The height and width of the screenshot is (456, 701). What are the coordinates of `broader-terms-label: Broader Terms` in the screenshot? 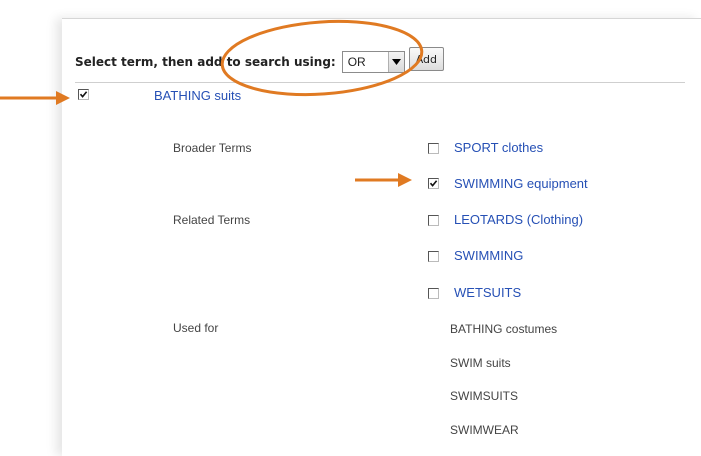 It's located at (212, 148).